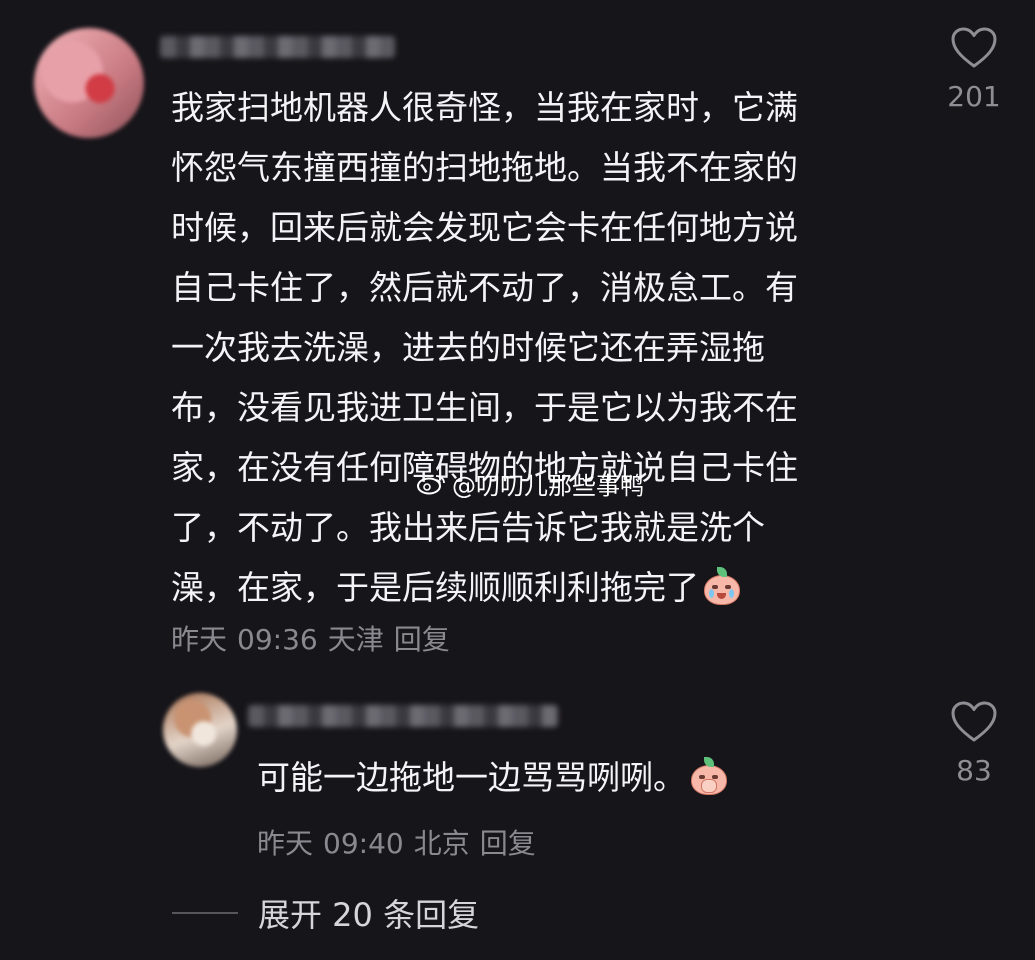 The height and width of the screenshot is (960, 1035). Describe the element at coordinates (431, 484) in the screenshot. I see `weibo-icon` at that location.